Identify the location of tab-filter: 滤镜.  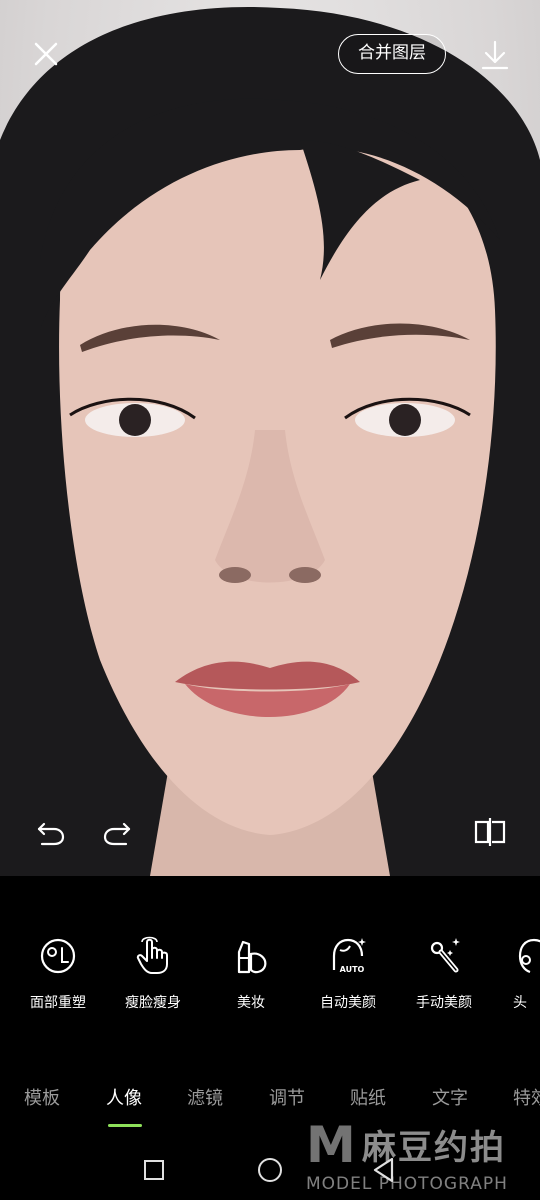
(205, 1097).